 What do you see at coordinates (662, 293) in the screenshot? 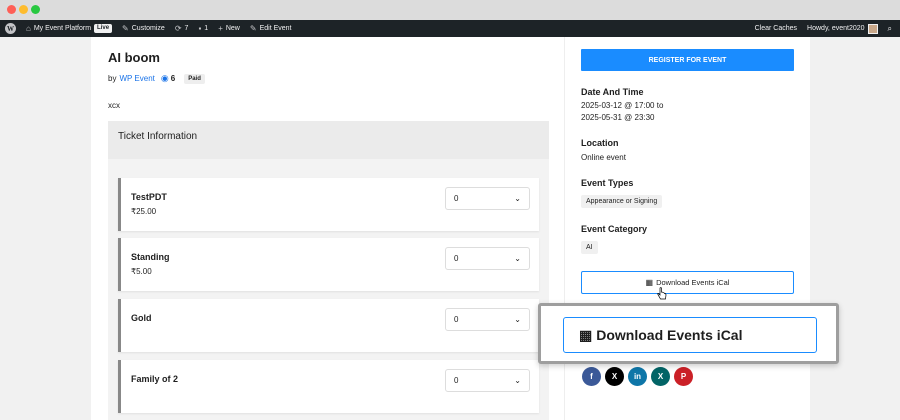
I see `hand-pointer-icon` at bounding box center [662, 293].